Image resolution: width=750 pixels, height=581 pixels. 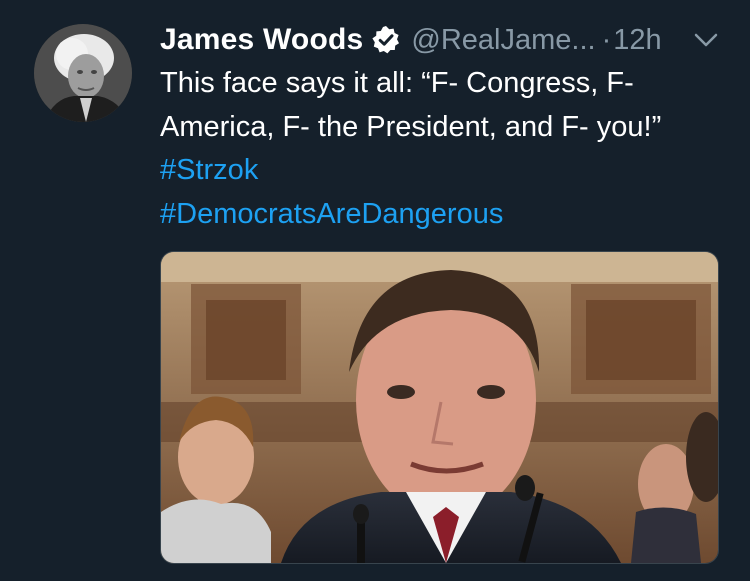 I want to click on avatar, so click(x=83, y=73).